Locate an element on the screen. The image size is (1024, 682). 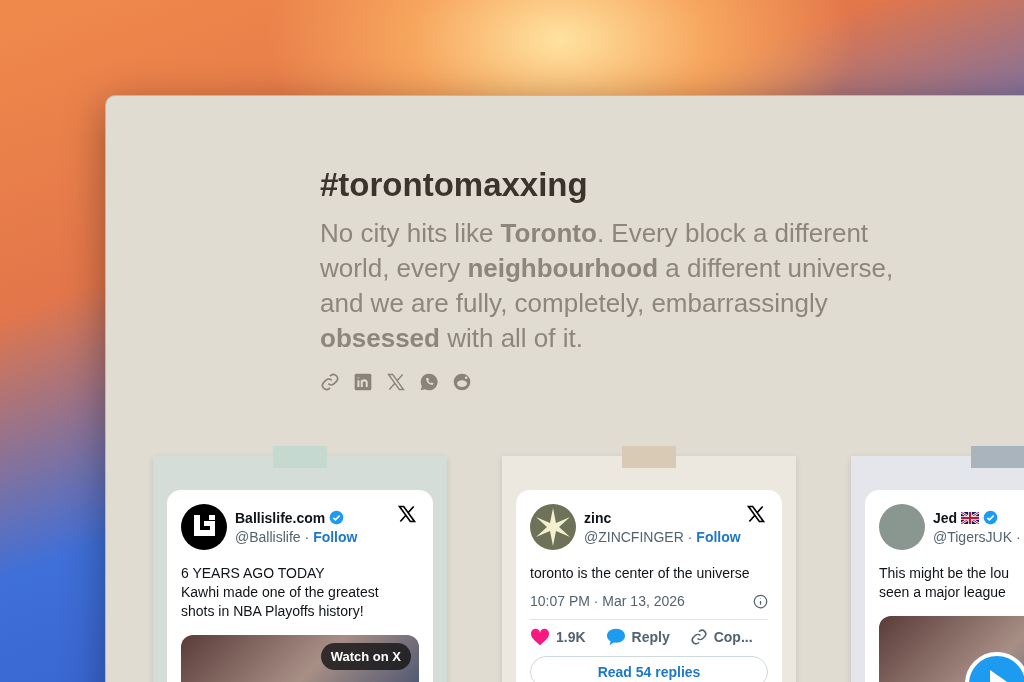
tweet-text: toronto is the center of the universe is located at coordinates (640, 573).